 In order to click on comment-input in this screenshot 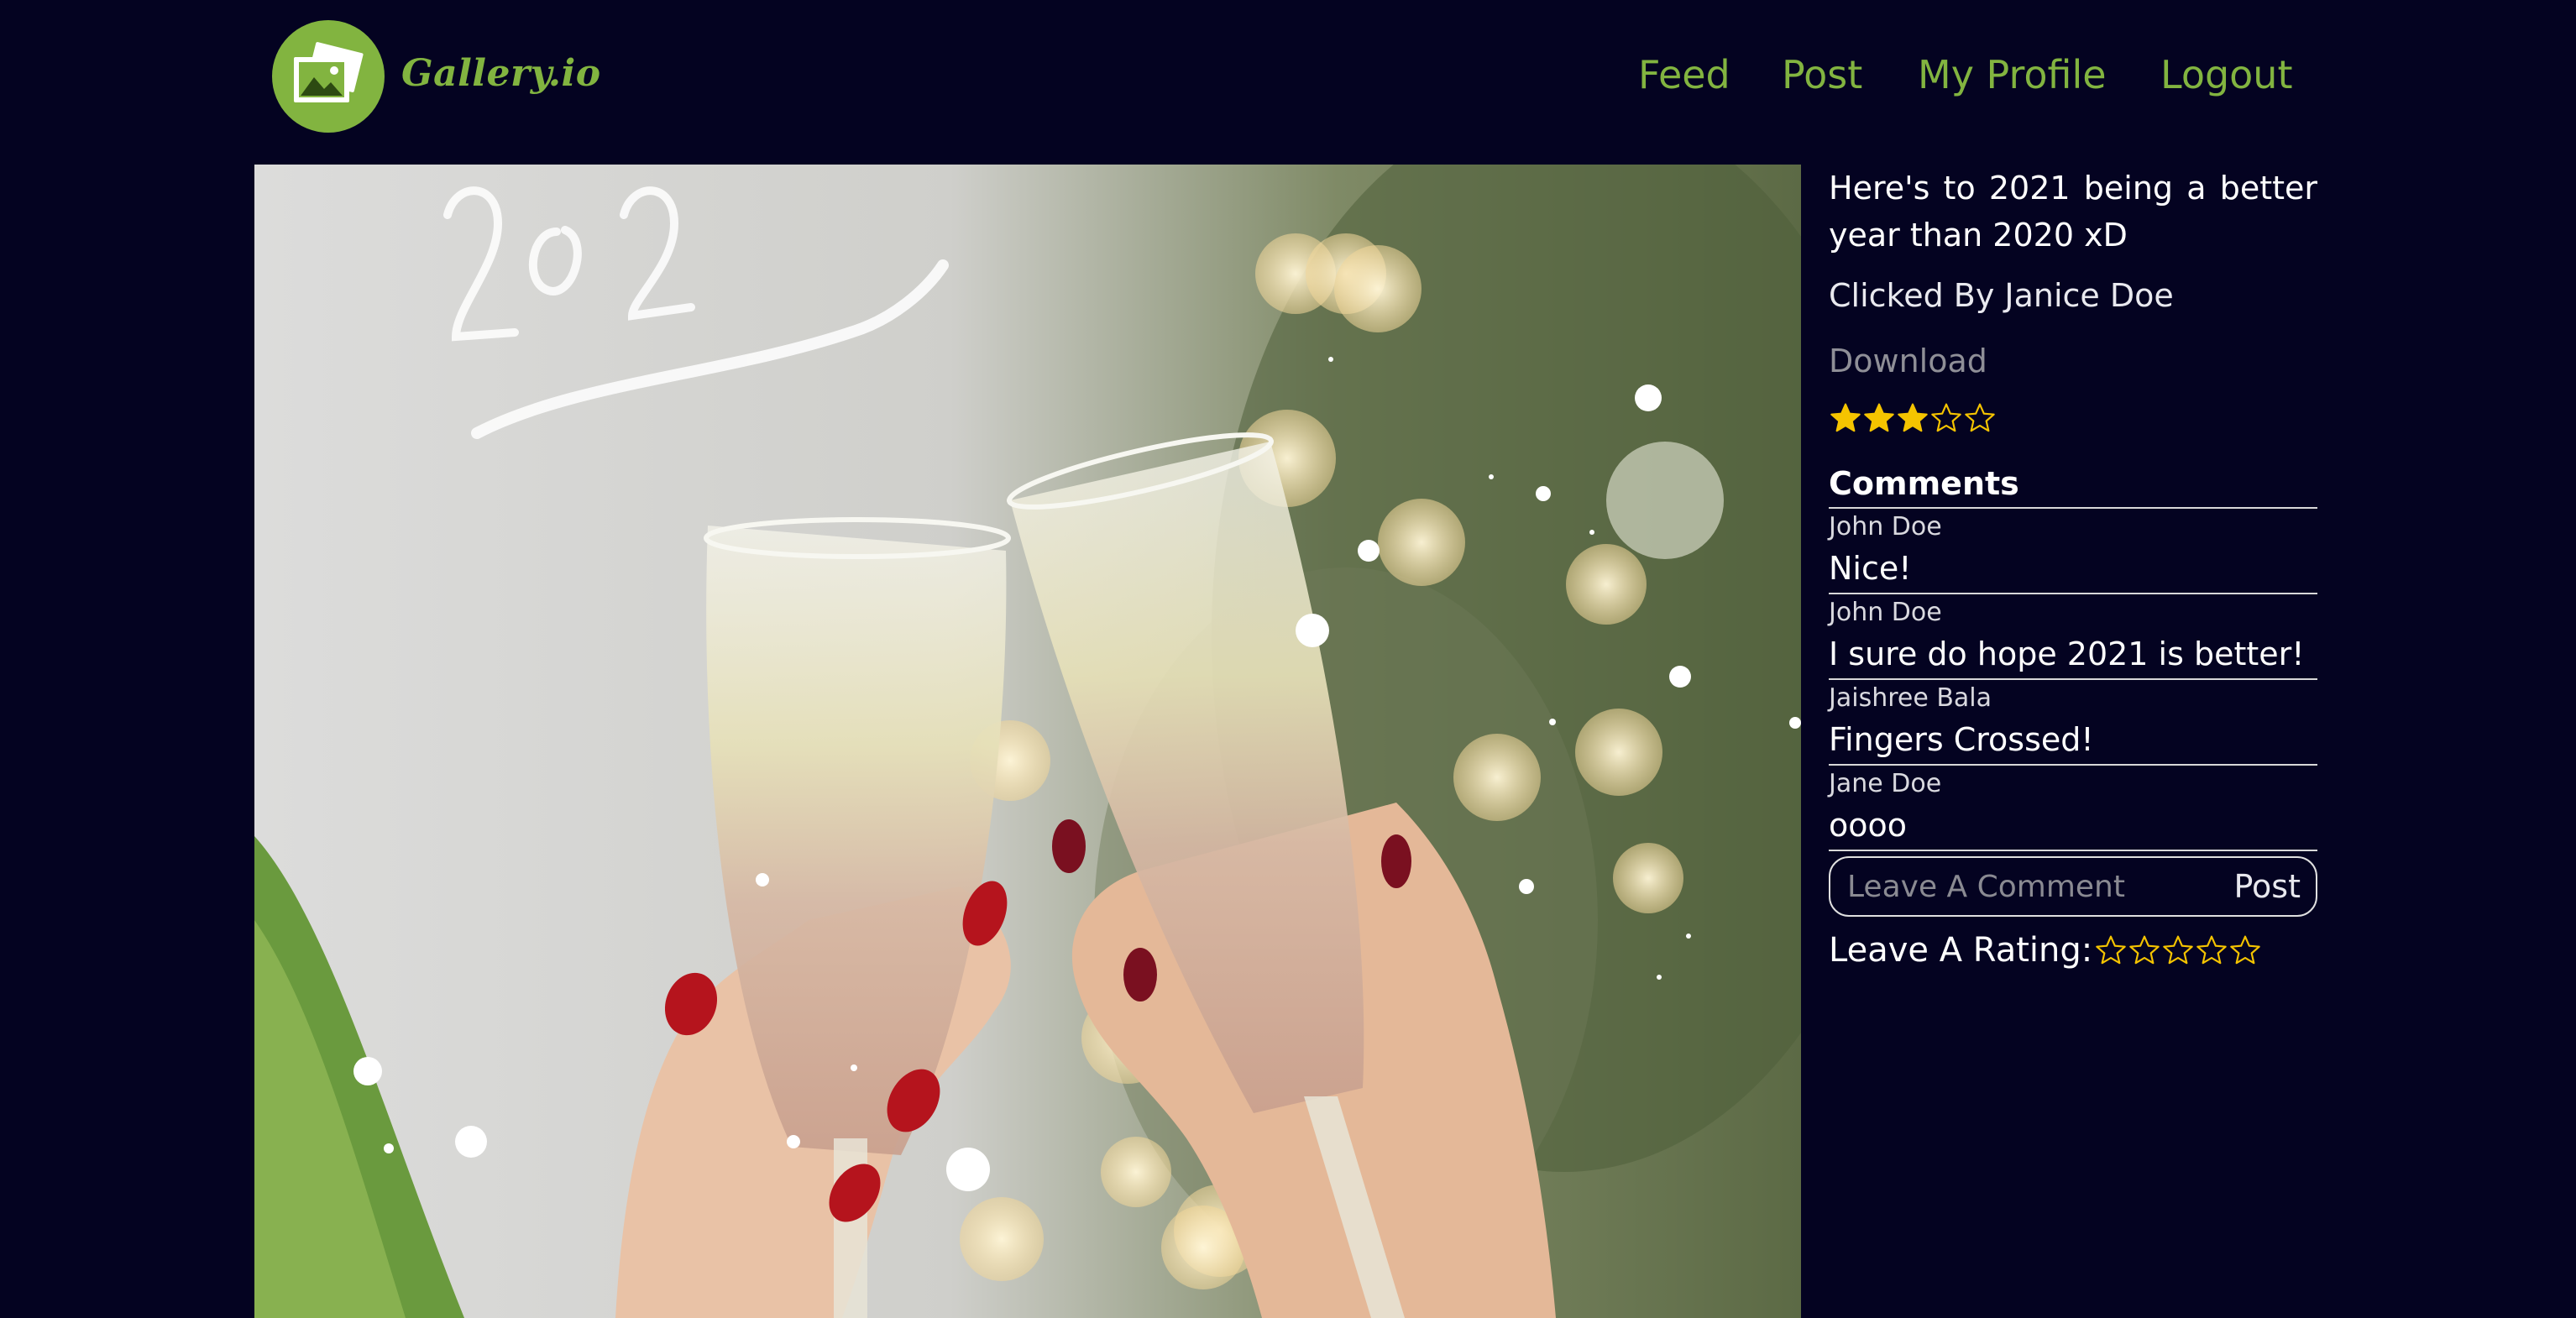, I will do `click(2040, 887)`.